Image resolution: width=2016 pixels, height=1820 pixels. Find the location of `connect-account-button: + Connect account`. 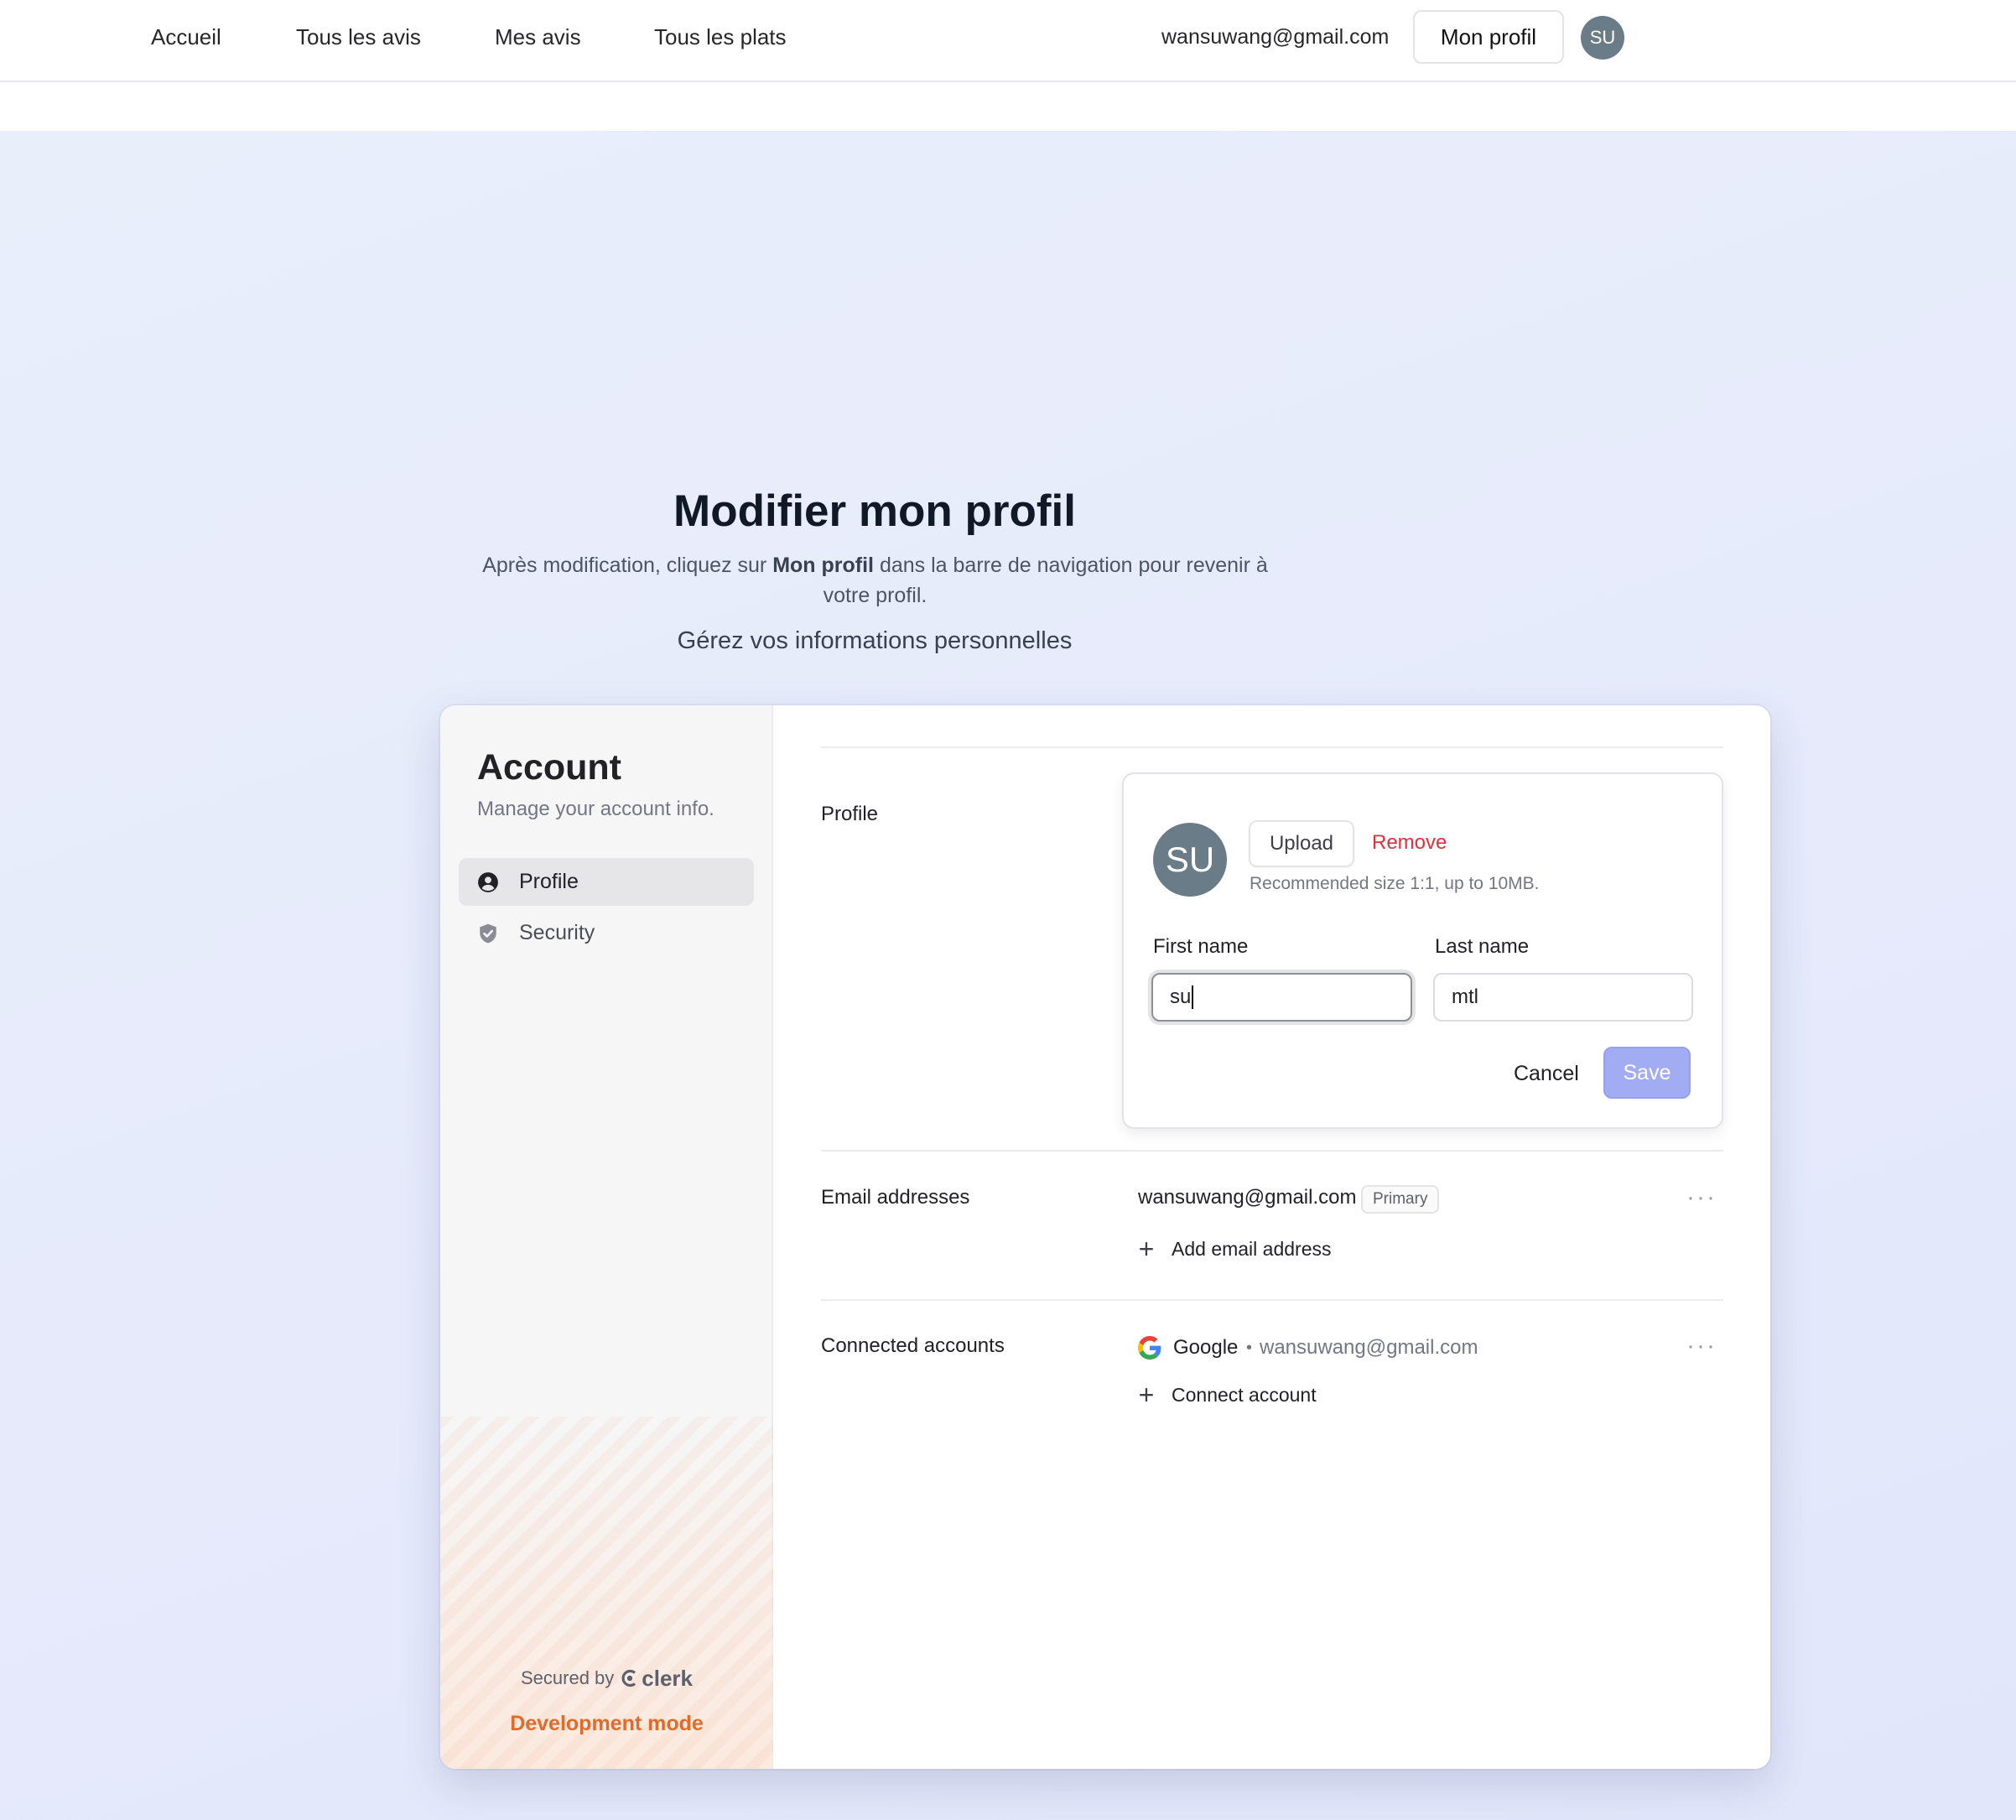

connect-account-button: + Connect account is located at coordinates (1227, 1394).